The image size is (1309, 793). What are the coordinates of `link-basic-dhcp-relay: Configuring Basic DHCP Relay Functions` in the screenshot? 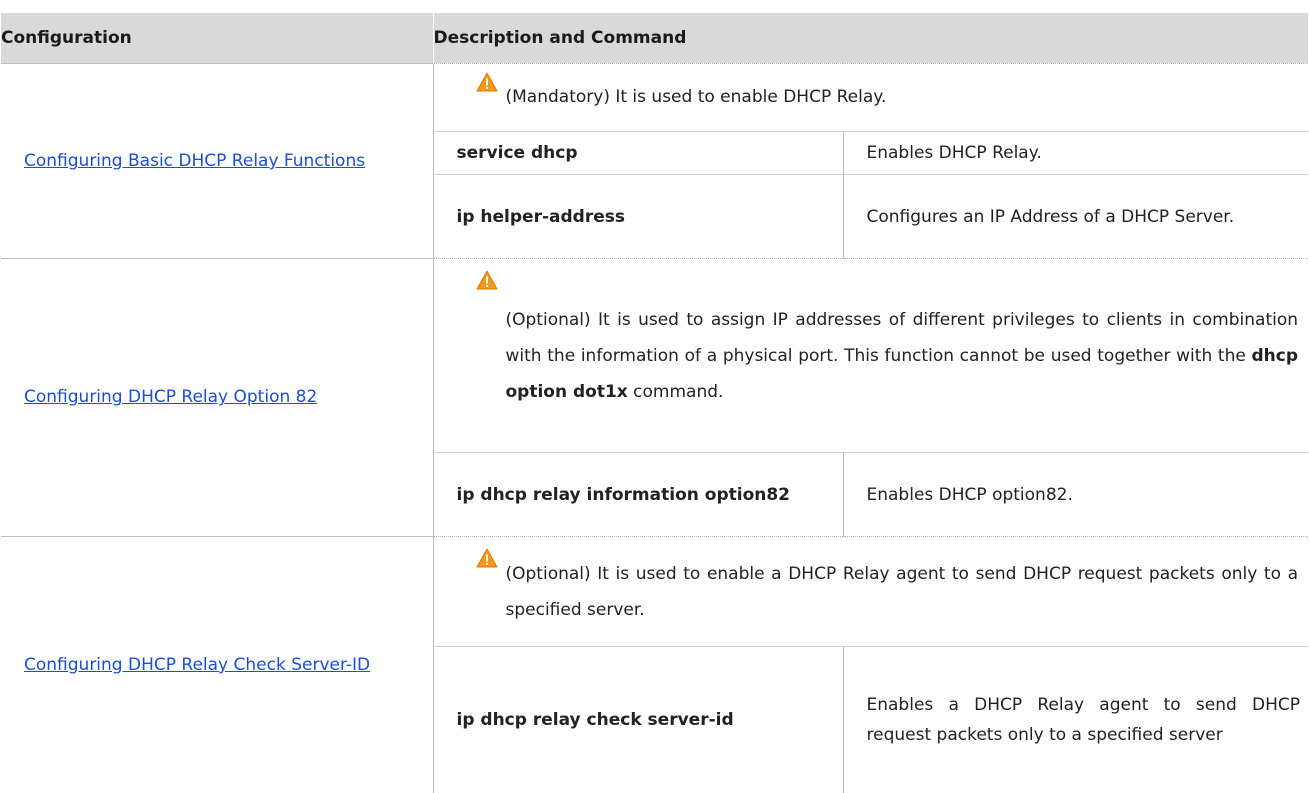 It's located at (194, 161).